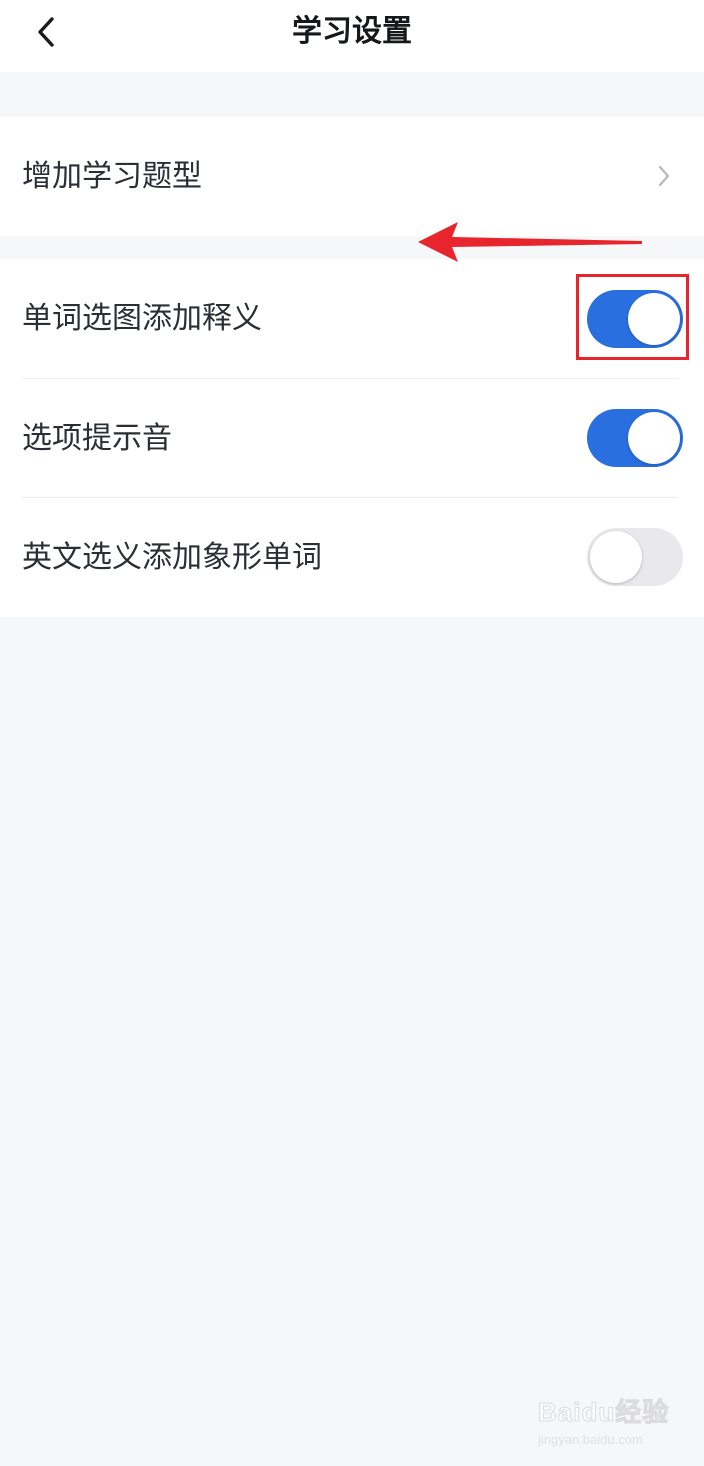  What do you see at coordinates (590, 1439) in the screenshot?
I see `watermark-sub-text: jingyan.baidu.com` at bounding box center [590, 1439].